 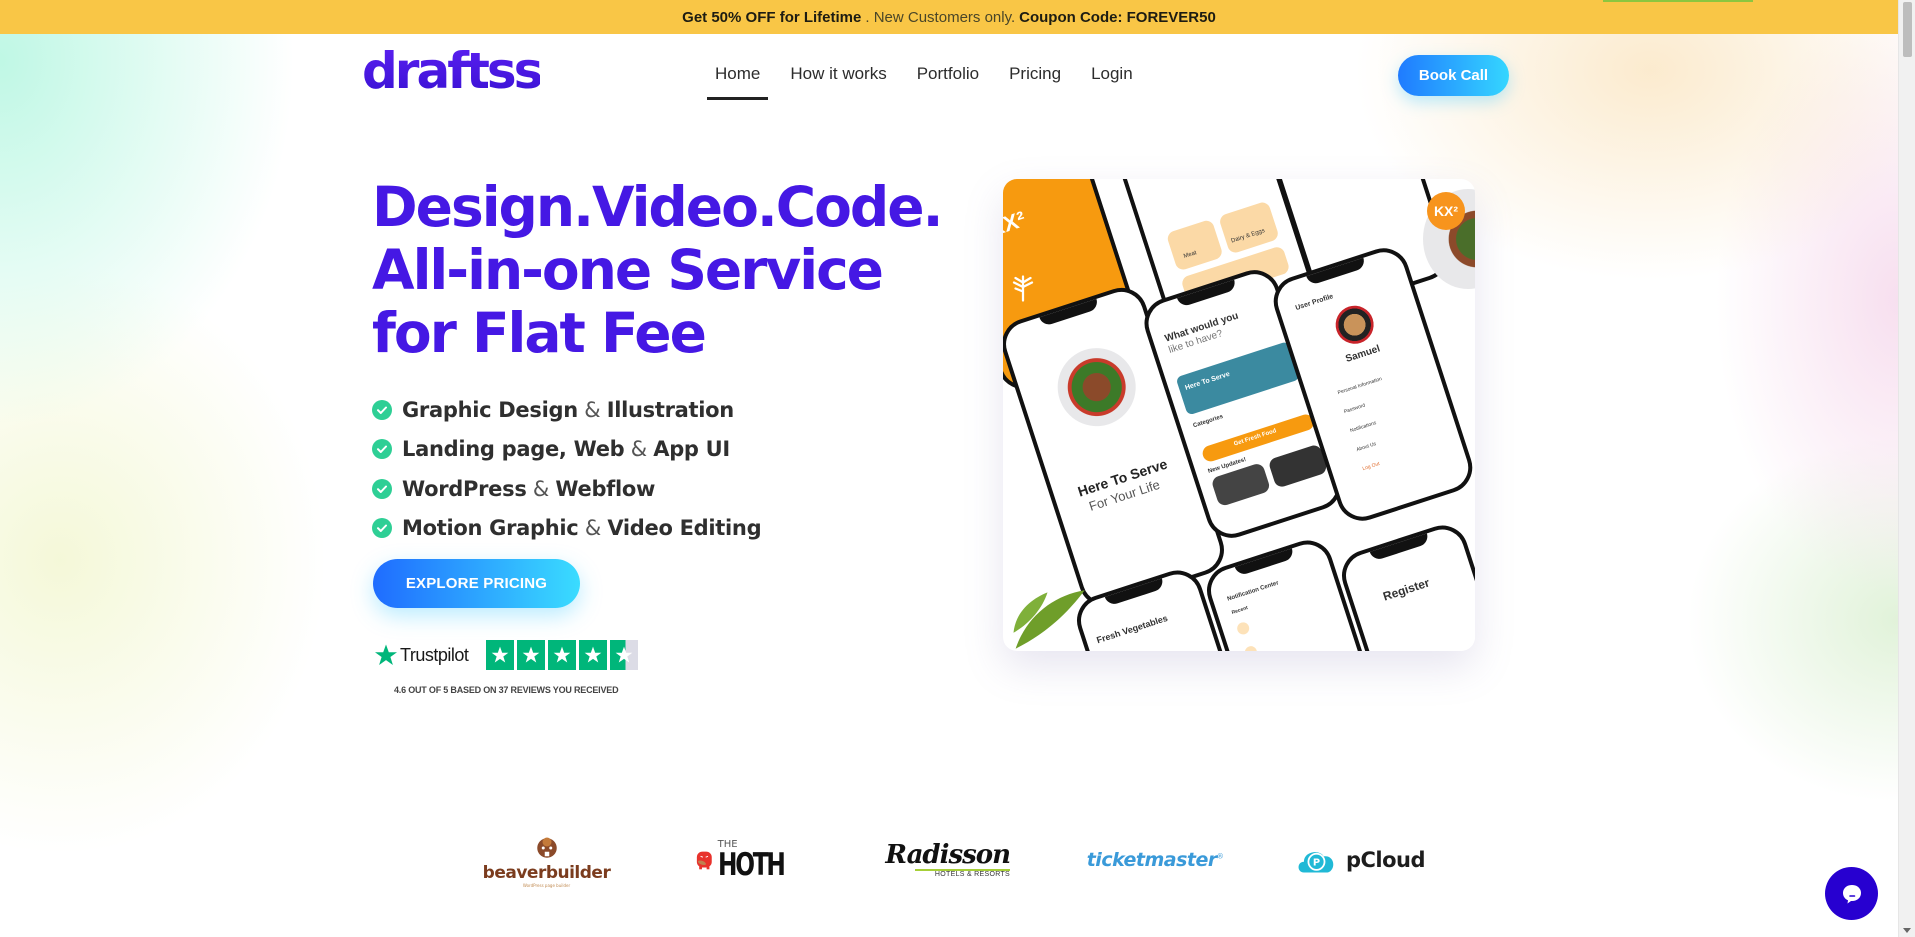 What do you see at coordinates (1907, 930) in the screenshot?
I see `scroll-down-arrow-icon` at bounding box center [1907, 930].